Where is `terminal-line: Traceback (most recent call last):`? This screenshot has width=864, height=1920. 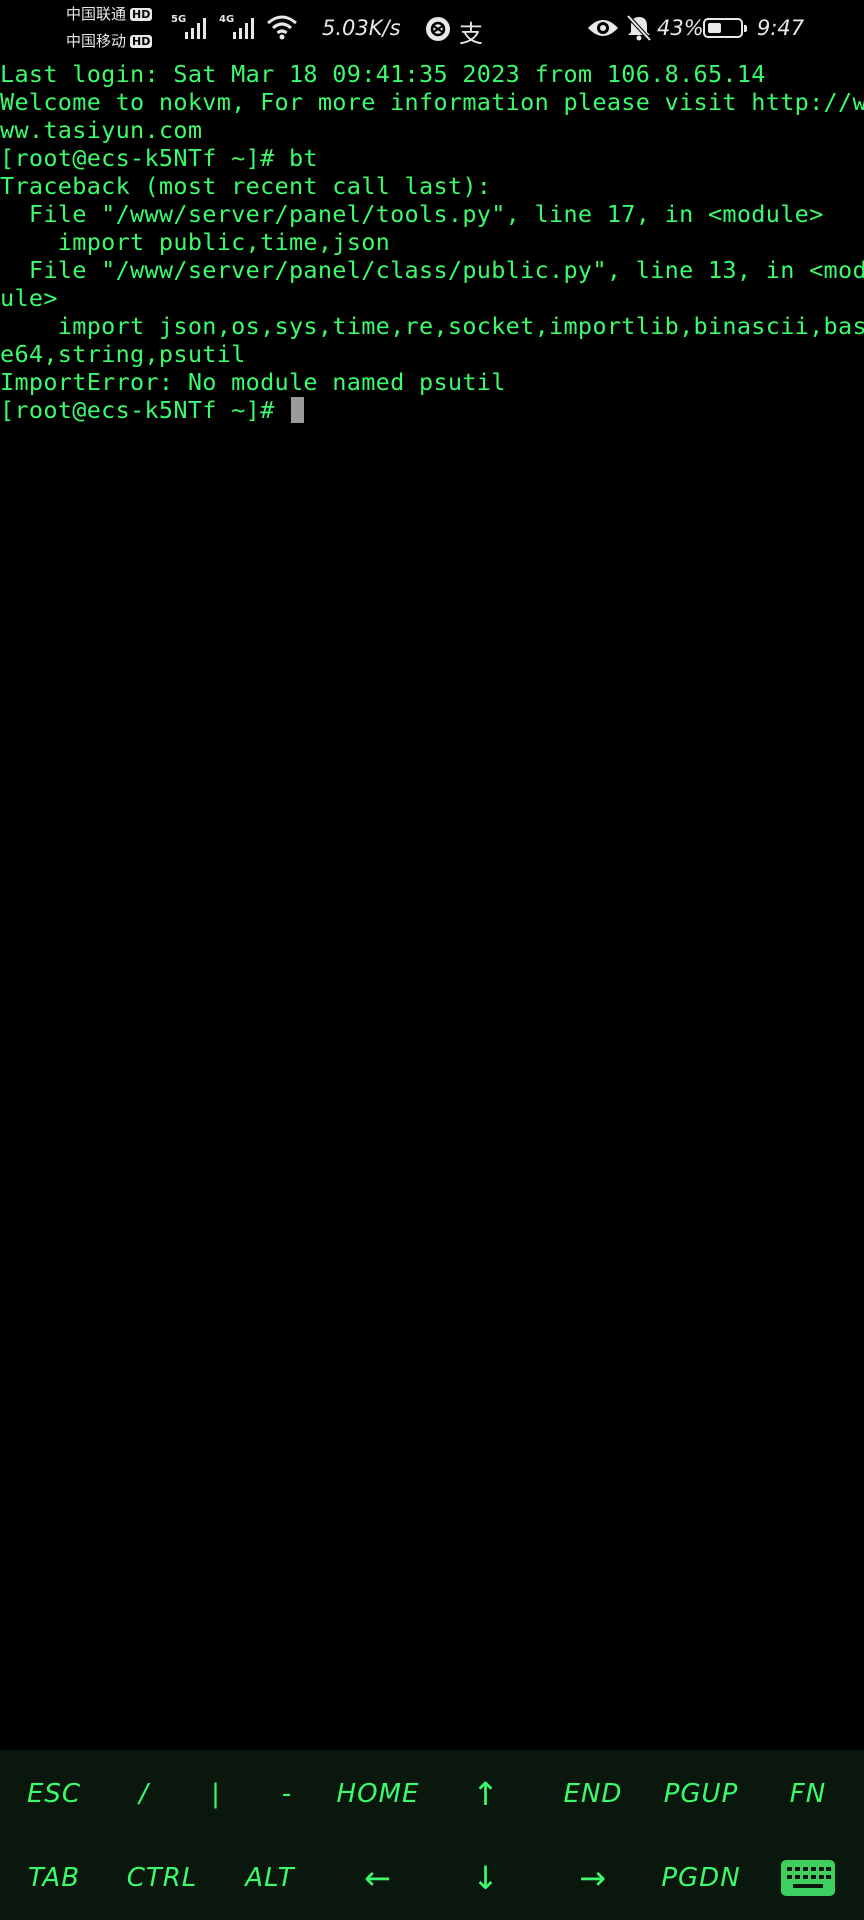 terminal-line: Traceback (most recent call last): is located at coordinates (246, 186).